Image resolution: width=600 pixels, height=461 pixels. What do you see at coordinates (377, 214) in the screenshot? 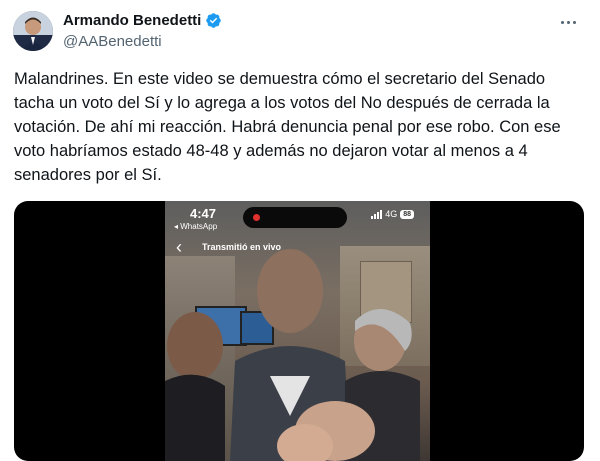
I see `signal-bars-icon` at bounding box center [377, 214].